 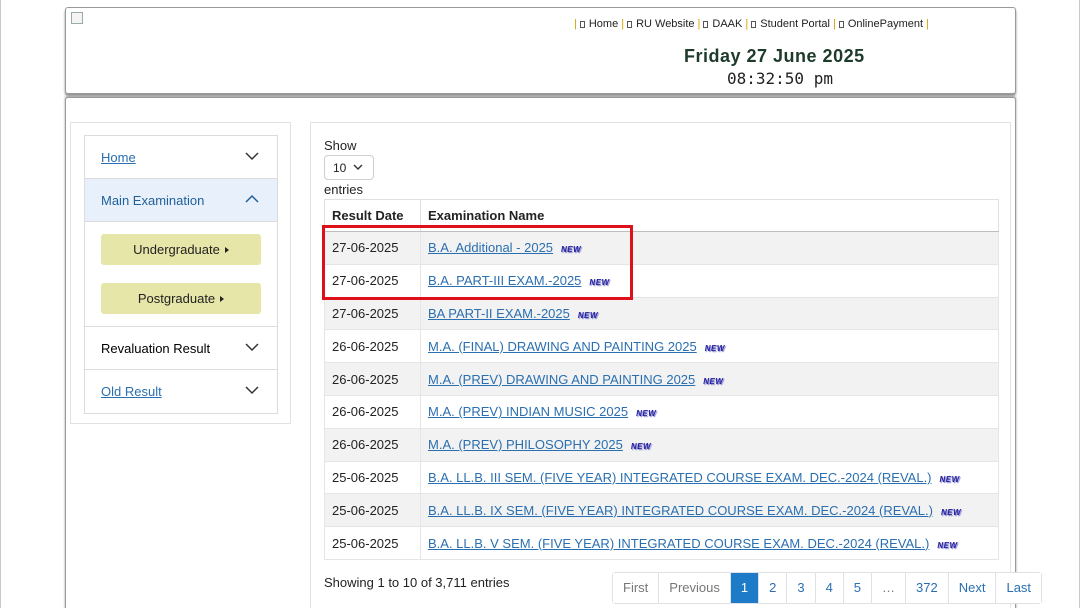 What do you see at coordinates (525, 444) in the screenshot?
I see `exam-link: M.A. (PREV) PHILOSOPHY 2025` at bounding box center [525, 444].